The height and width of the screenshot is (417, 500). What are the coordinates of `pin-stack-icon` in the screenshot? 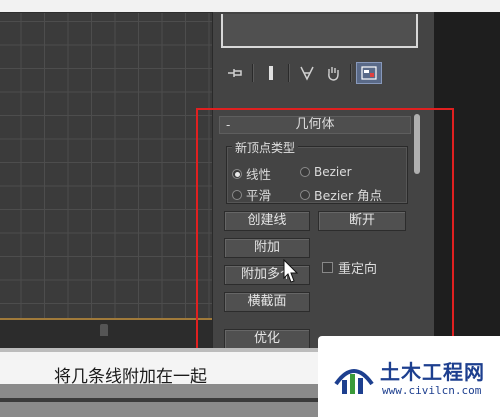 It's located at (235, 73).